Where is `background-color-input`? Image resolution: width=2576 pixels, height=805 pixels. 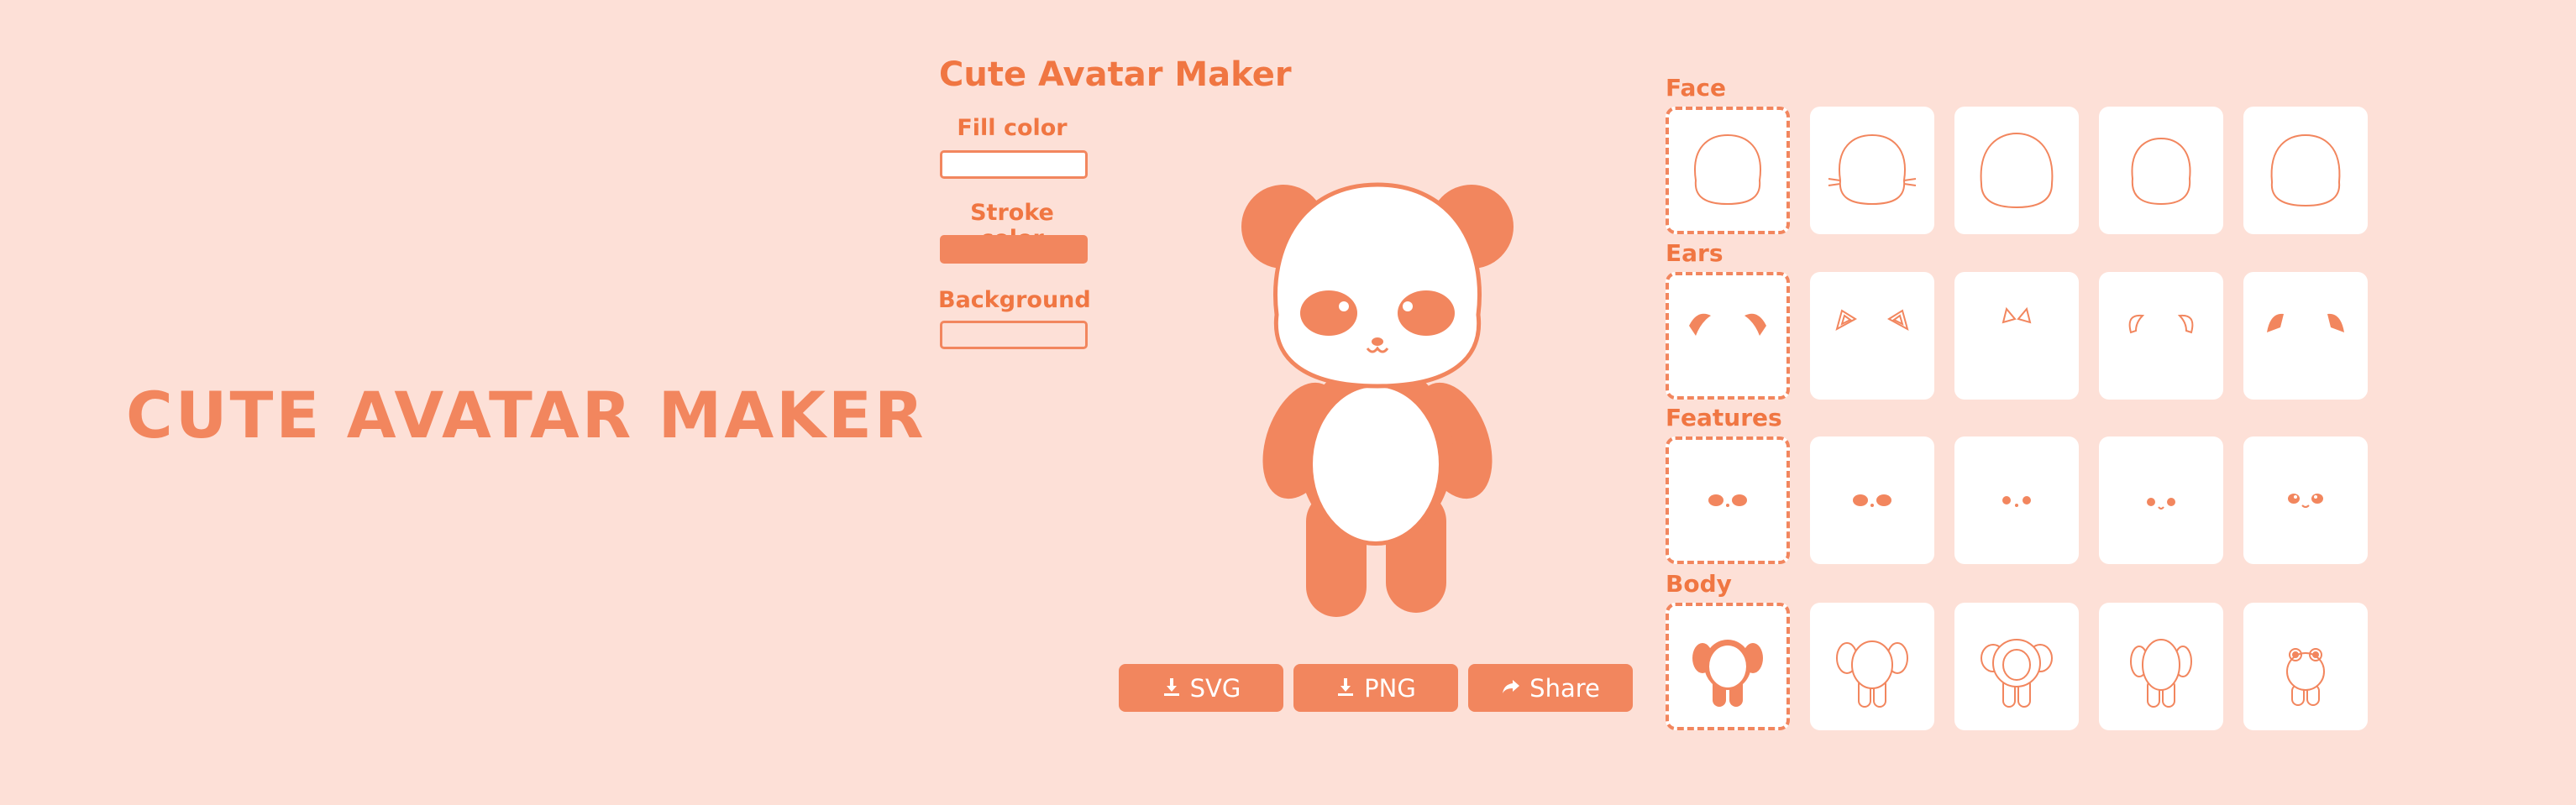
background-color-input is located at coordinates (1014, 335).